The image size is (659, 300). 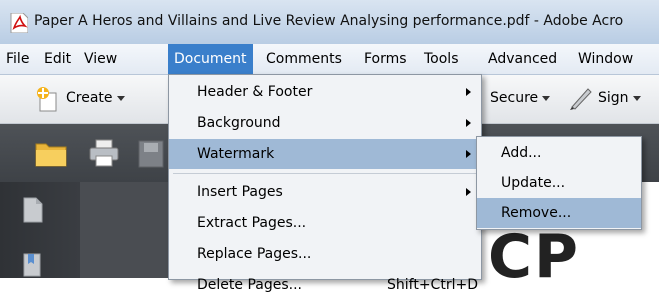 I want to click on menu-item-shortcut: Shift+Ctrl+D, so click(x=432, y=285).